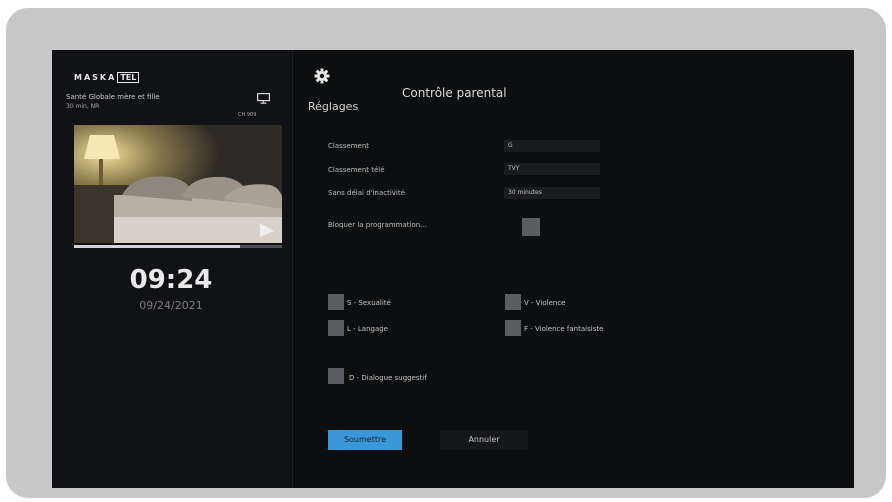 The height and width of the screenshot is (502, 892). I want to click on tv-rating-label: Classement télé, so click(356, 170).